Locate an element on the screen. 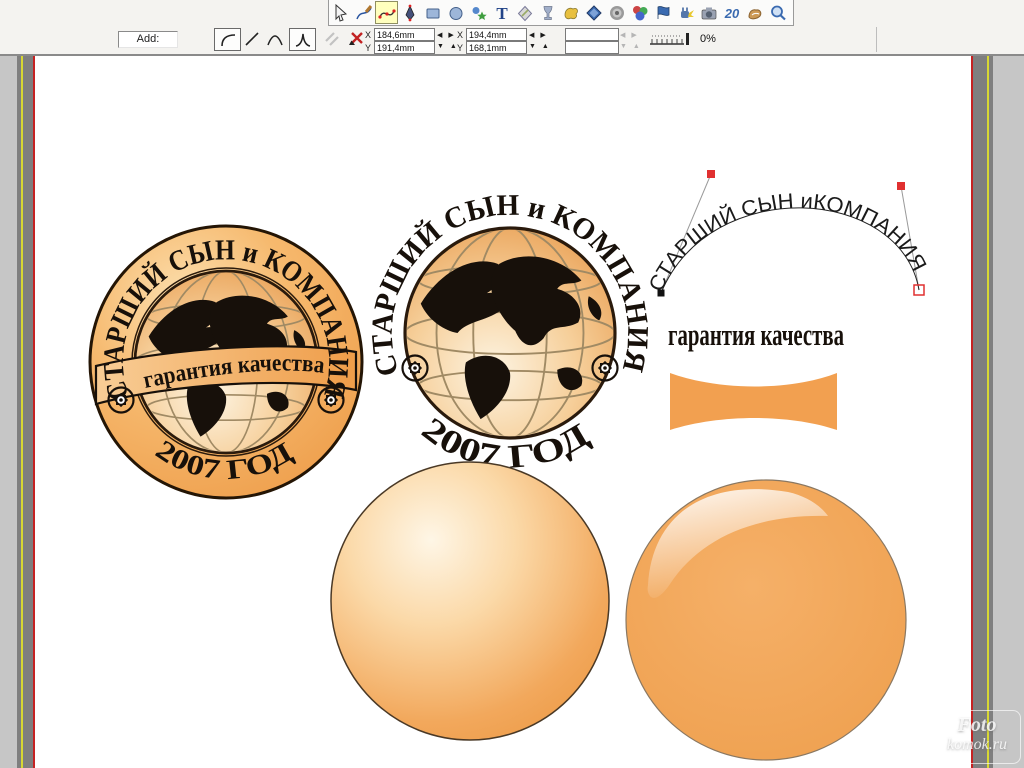 The height and width of the screenshot is (768, 1024). reshape-disabled-icon is located at coordinates (332, 39).